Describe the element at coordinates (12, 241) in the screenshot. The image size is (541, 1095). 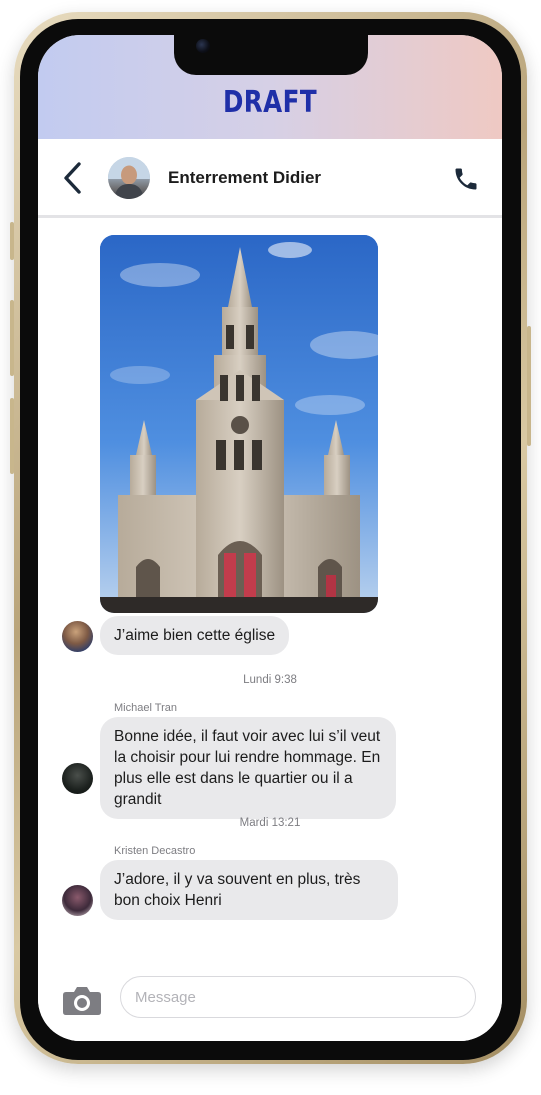
I see `mute-switch` at that location.